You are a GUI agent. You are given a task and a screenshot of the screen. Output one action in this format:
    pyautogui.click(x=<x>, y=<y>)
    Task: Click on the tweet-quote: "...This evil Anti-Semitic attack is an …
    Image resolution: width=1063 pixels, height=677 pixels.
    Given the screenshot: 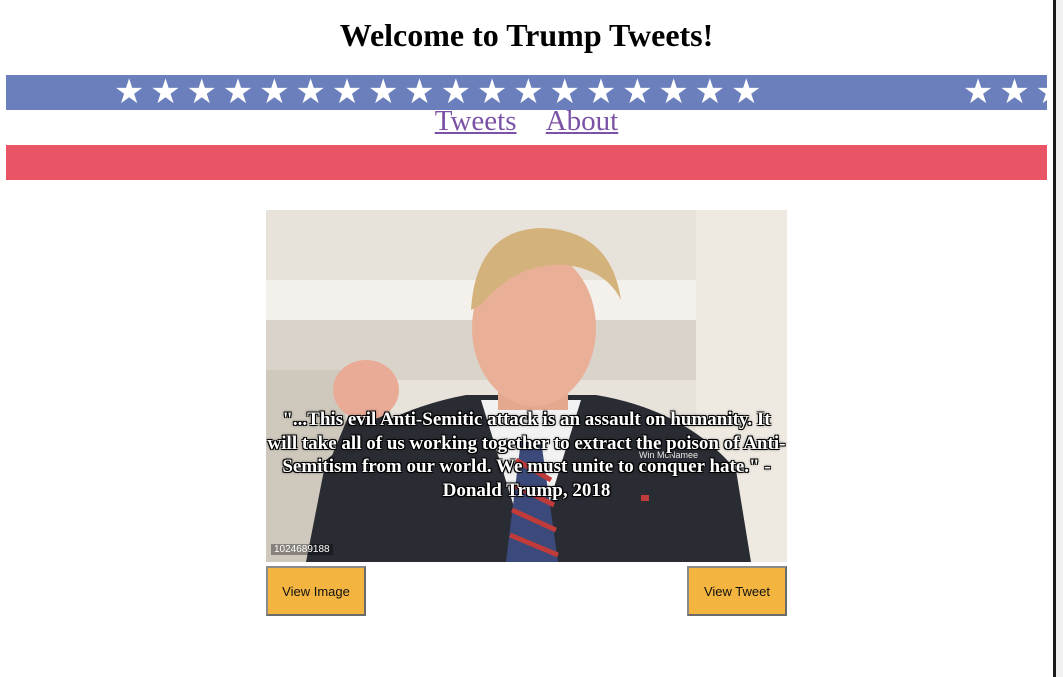 What is the action you would take?
    pyautogui.click(x=526, y=455)
    